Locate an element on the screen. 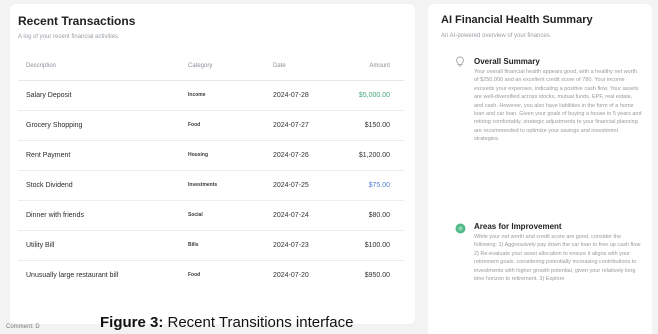 The image size is (658, 334). transaction-category: Investments is located at coordinates (203, 185).